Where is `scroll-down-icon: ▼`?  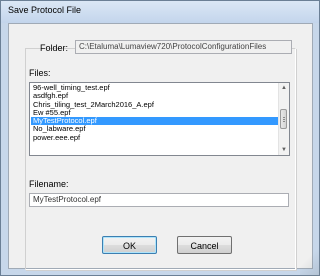
scroll-down-icon: ▼ is located at coordinates (284, 150).